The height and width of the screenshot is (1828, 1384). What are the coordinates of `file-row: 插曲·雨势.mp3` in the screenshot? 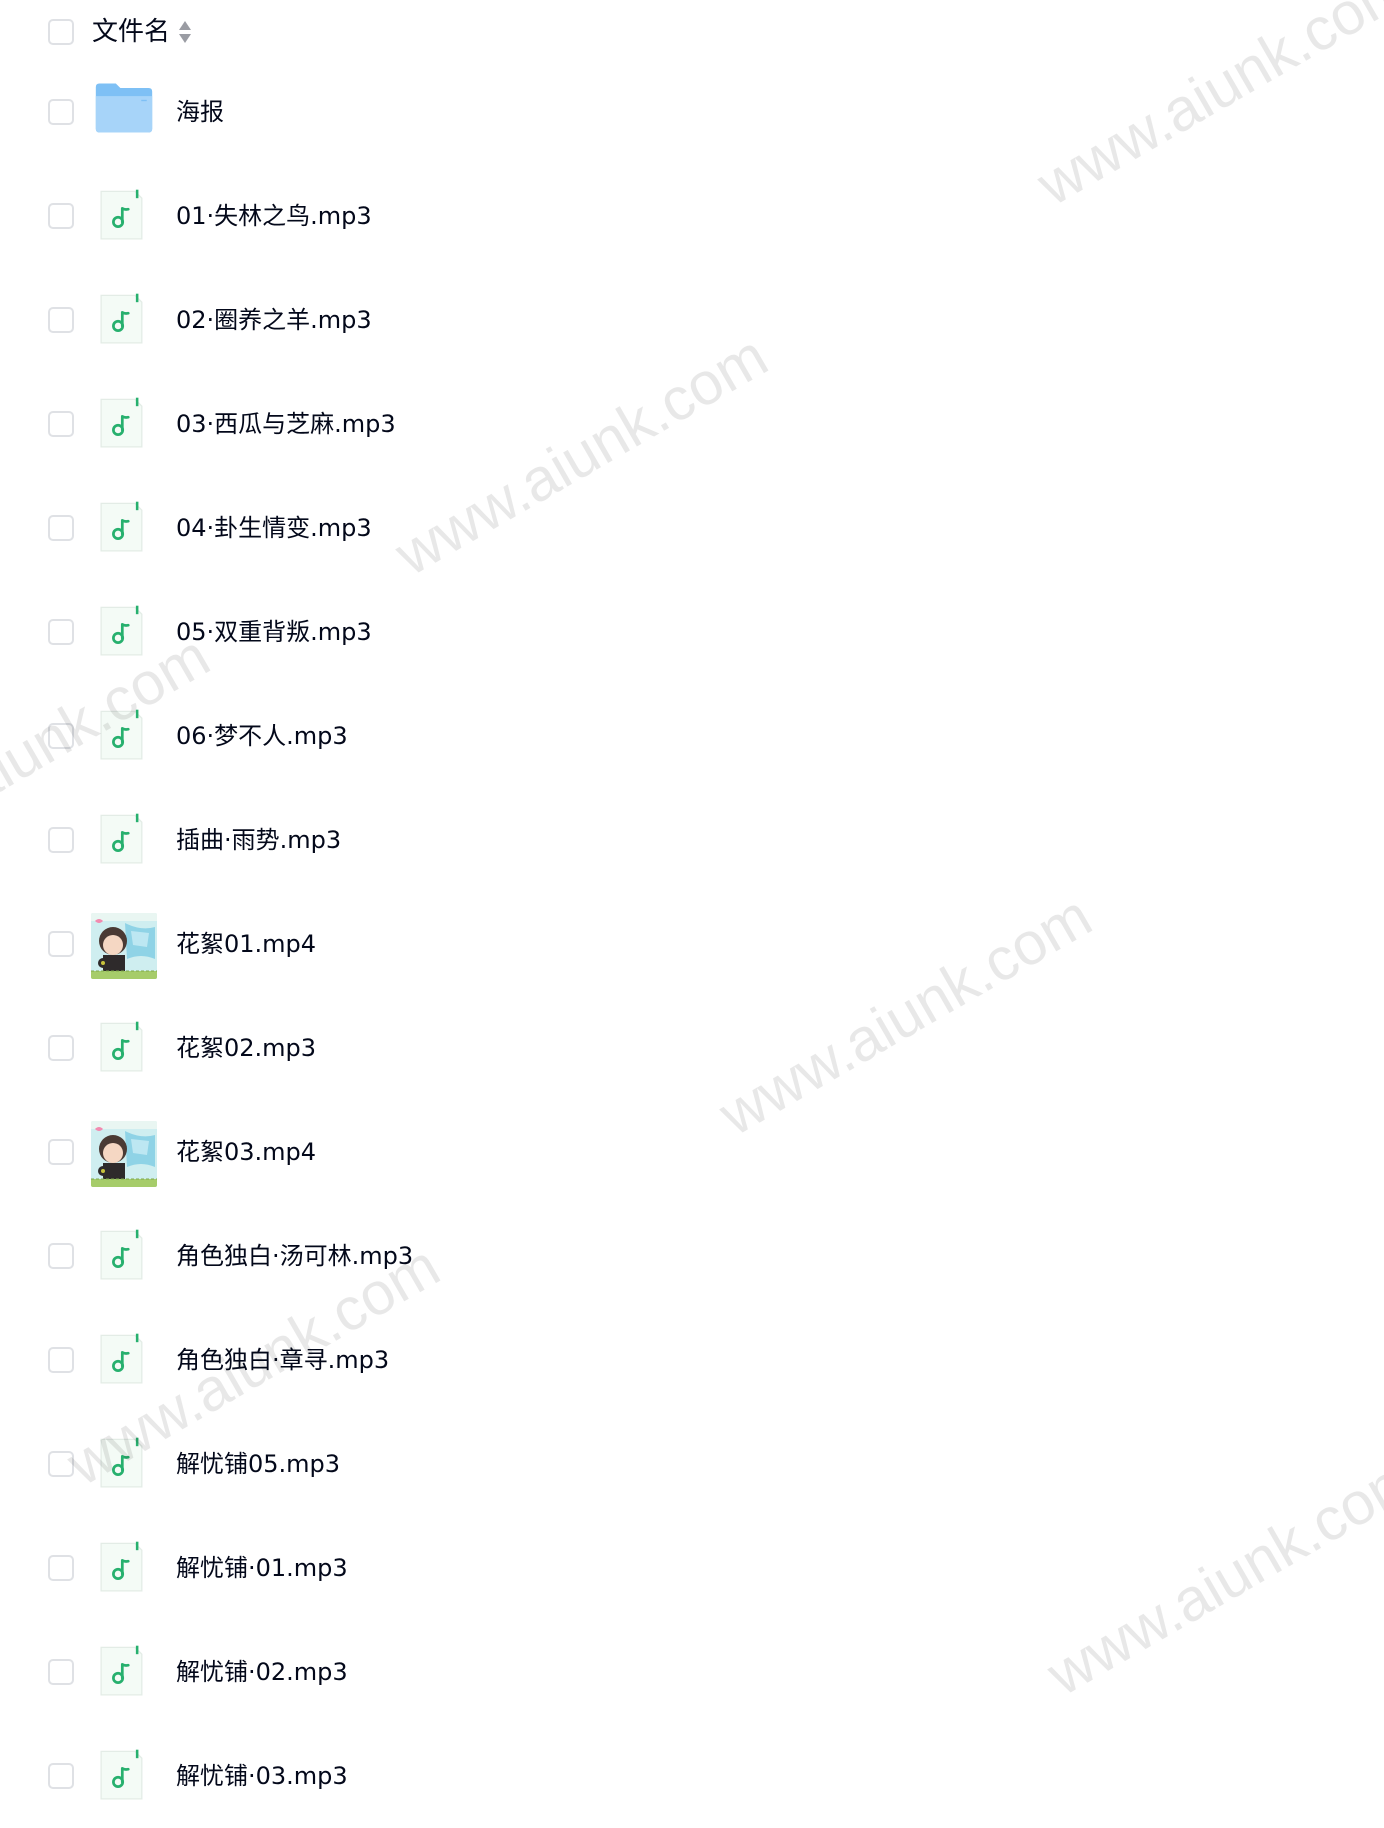 It's located at (692, 840).